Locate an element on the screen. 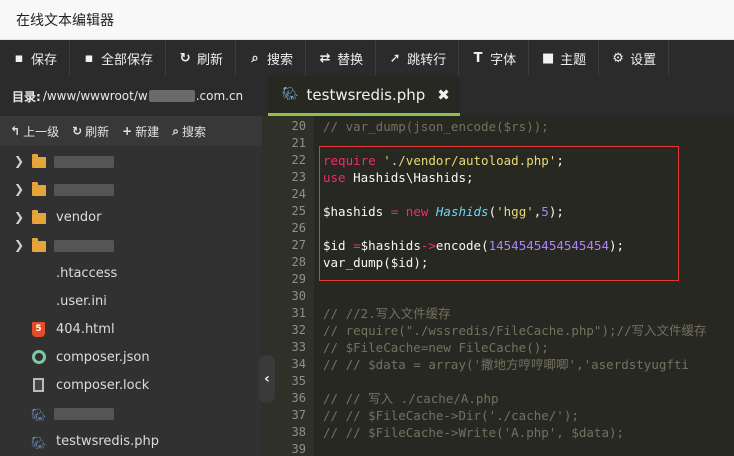 The width and height of the screenshot is (734, 456). toolbar-button-font: T 字体 is located at coordinates (494, 58).